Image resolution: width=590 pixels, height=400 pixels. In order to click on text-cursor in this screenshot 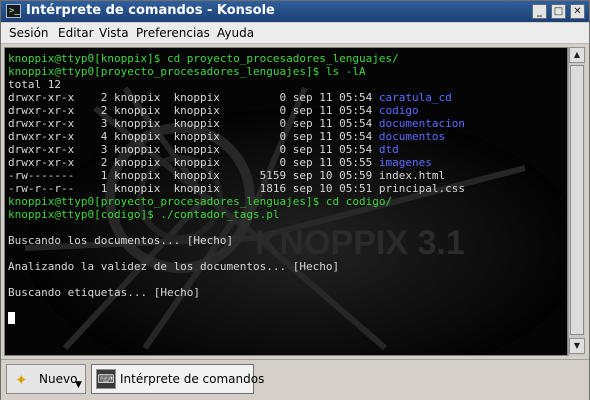, I will do `click(11, 318)`.